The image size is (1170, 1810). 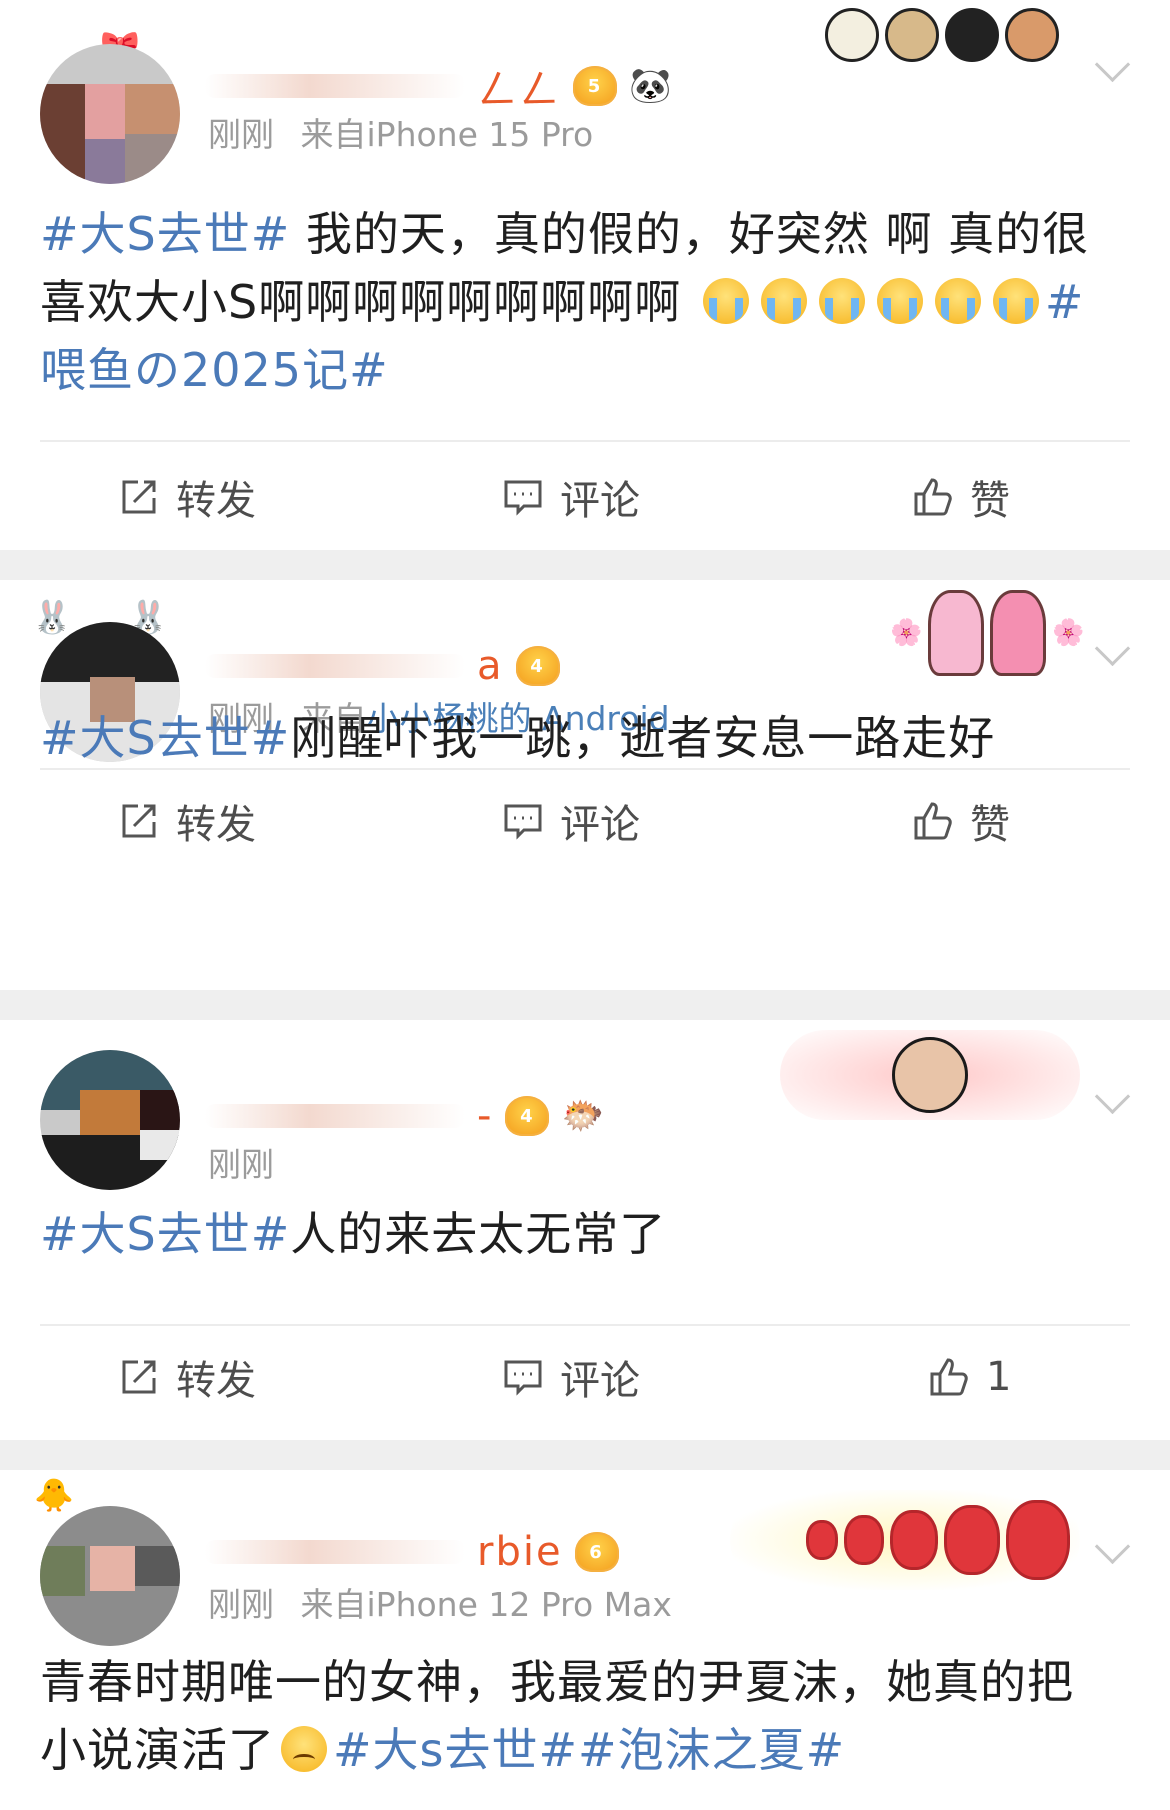 What do you see at coordinates (490, 666) in the screenshot?
I see `username-text: a` at bounding box center [490, 666].